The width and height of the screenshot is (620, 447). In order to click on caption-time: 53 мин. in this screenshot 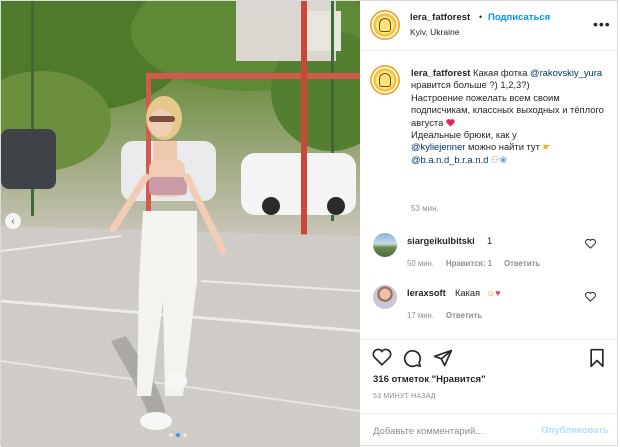, I will do `click(425, 208)`.